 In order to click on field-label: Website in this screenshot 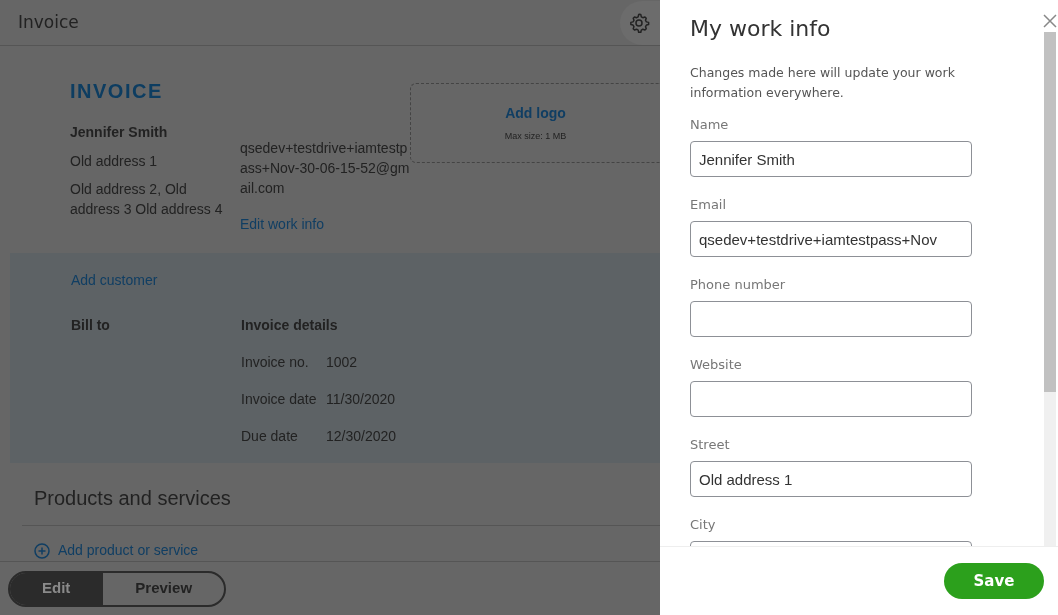, I will do `click(716, 365)`.